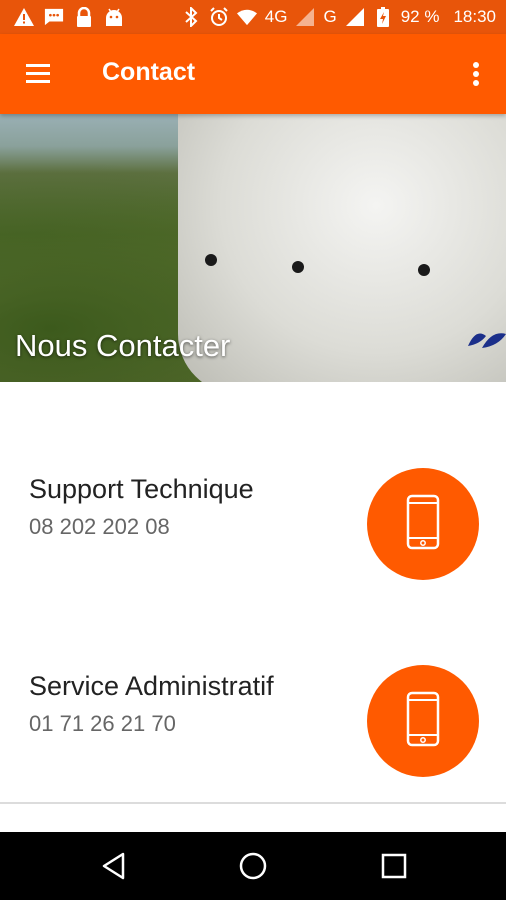 This screenshot has width=506, height=900. What do you see at coordinates (420, 16) in the screenshot?
I see `battery-level: 92 %` at bounding box center [420, 16].